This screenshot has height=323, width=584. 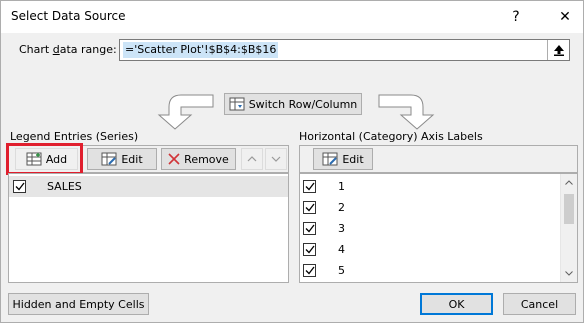 I want to click on scroll-down-arrow, so click(x=569, y=273).